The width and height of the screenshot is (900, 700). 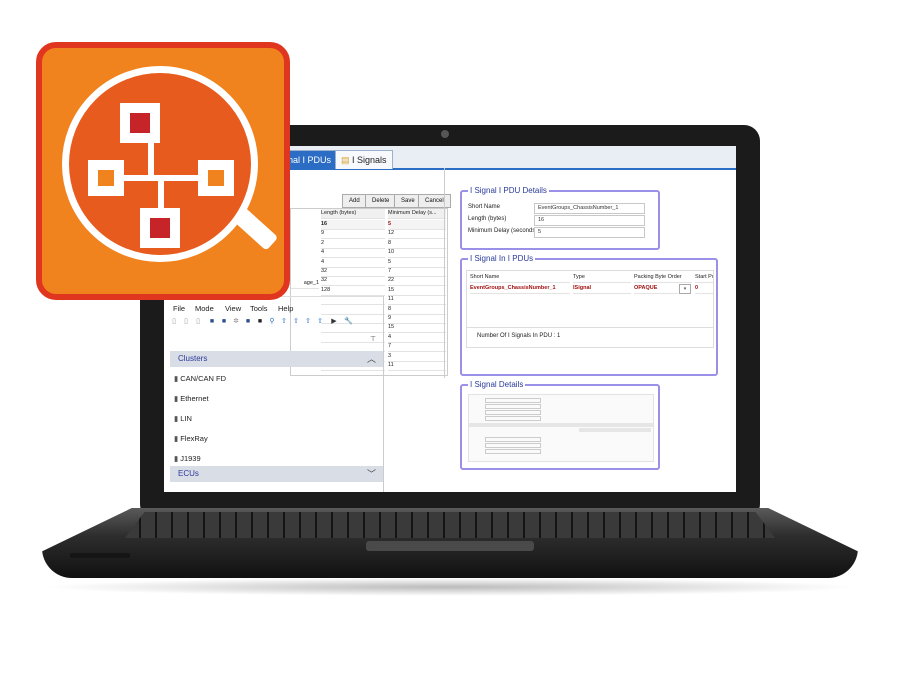 What do you see at coordinates (320, 322) in the screenshot?
I see `export-4-icon: ⇧` at bounding box center [320, 322].